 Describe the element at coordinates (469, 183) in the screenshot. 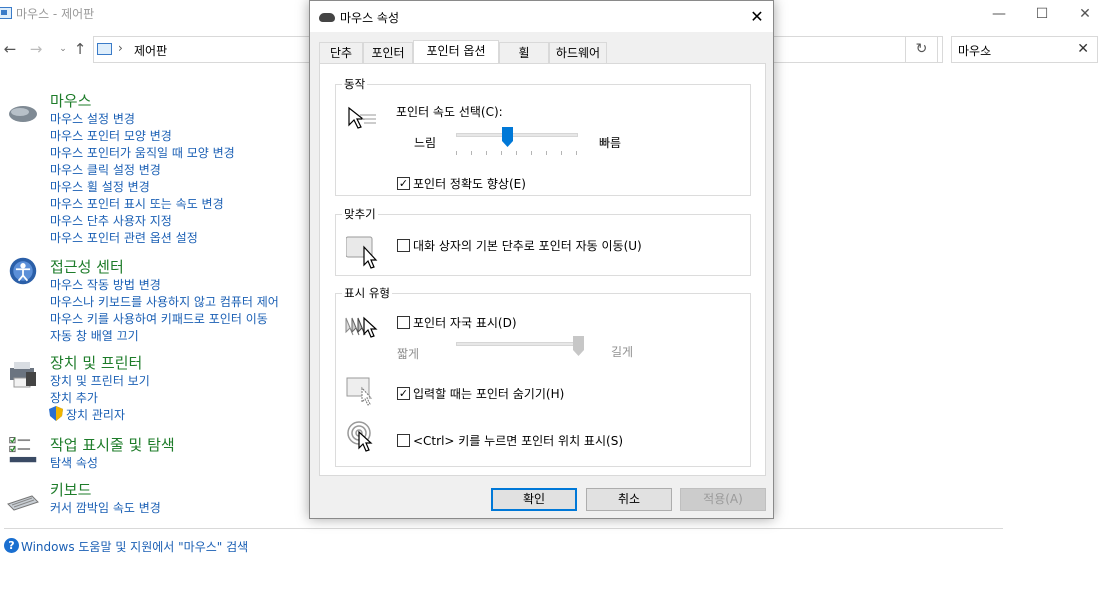

I see `precision-label: 포인터 정확도 향상(E)` at that location.